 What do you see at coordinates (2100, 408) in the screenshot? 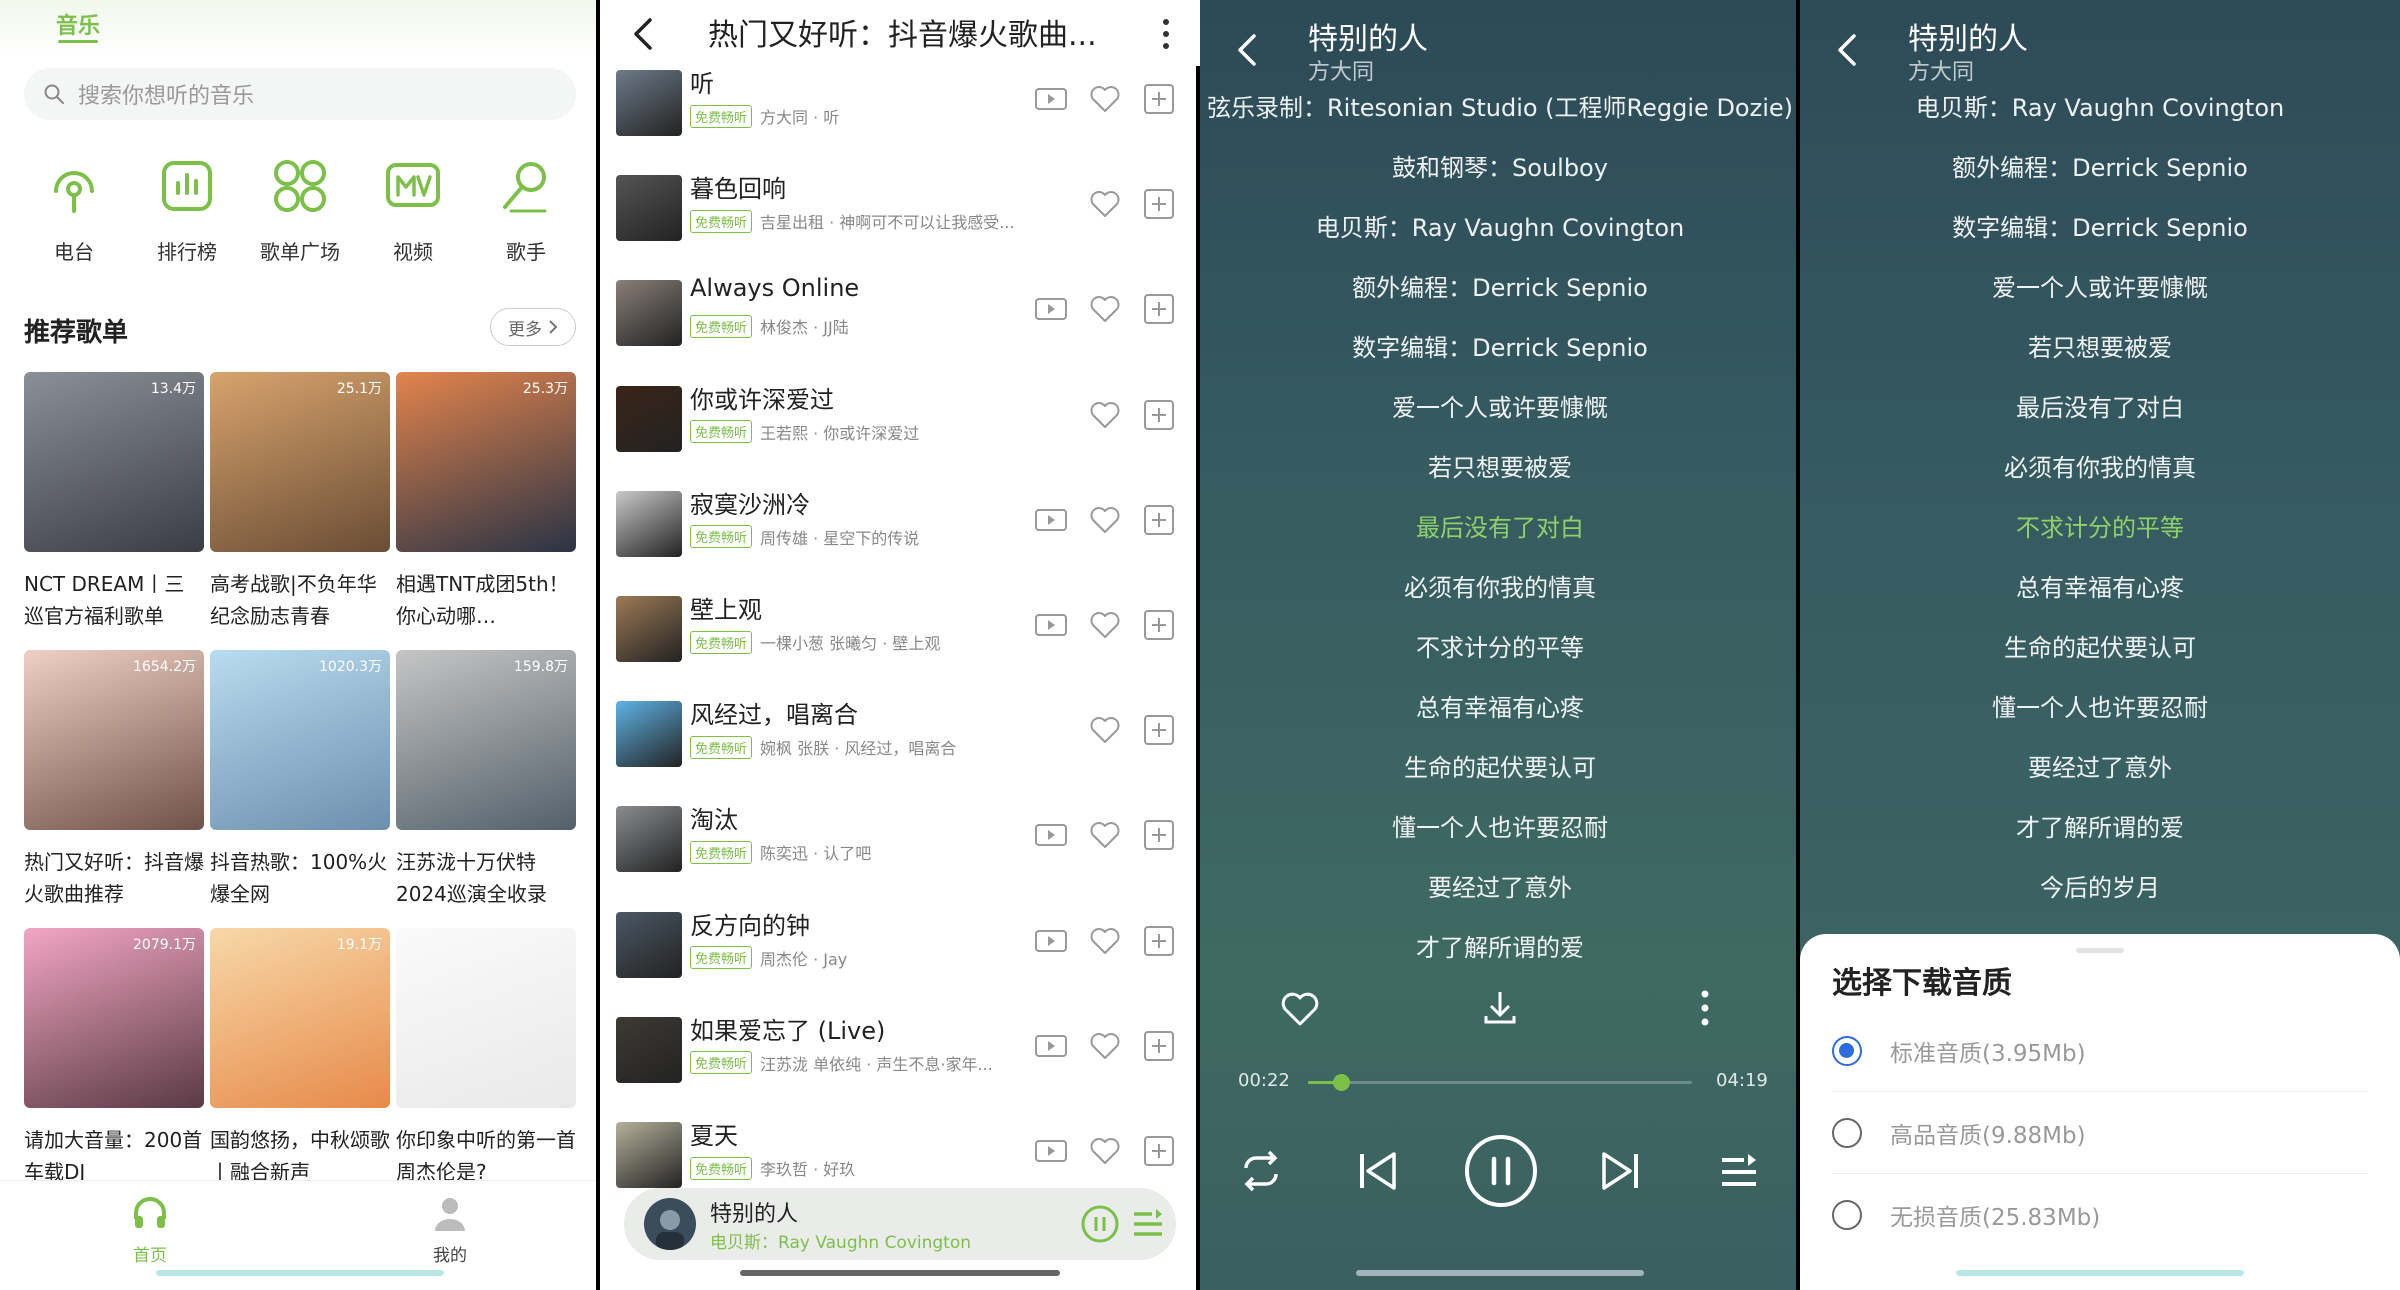
I see `lyric-line: 最后没有了对白` at bounding box center [2100, 408].